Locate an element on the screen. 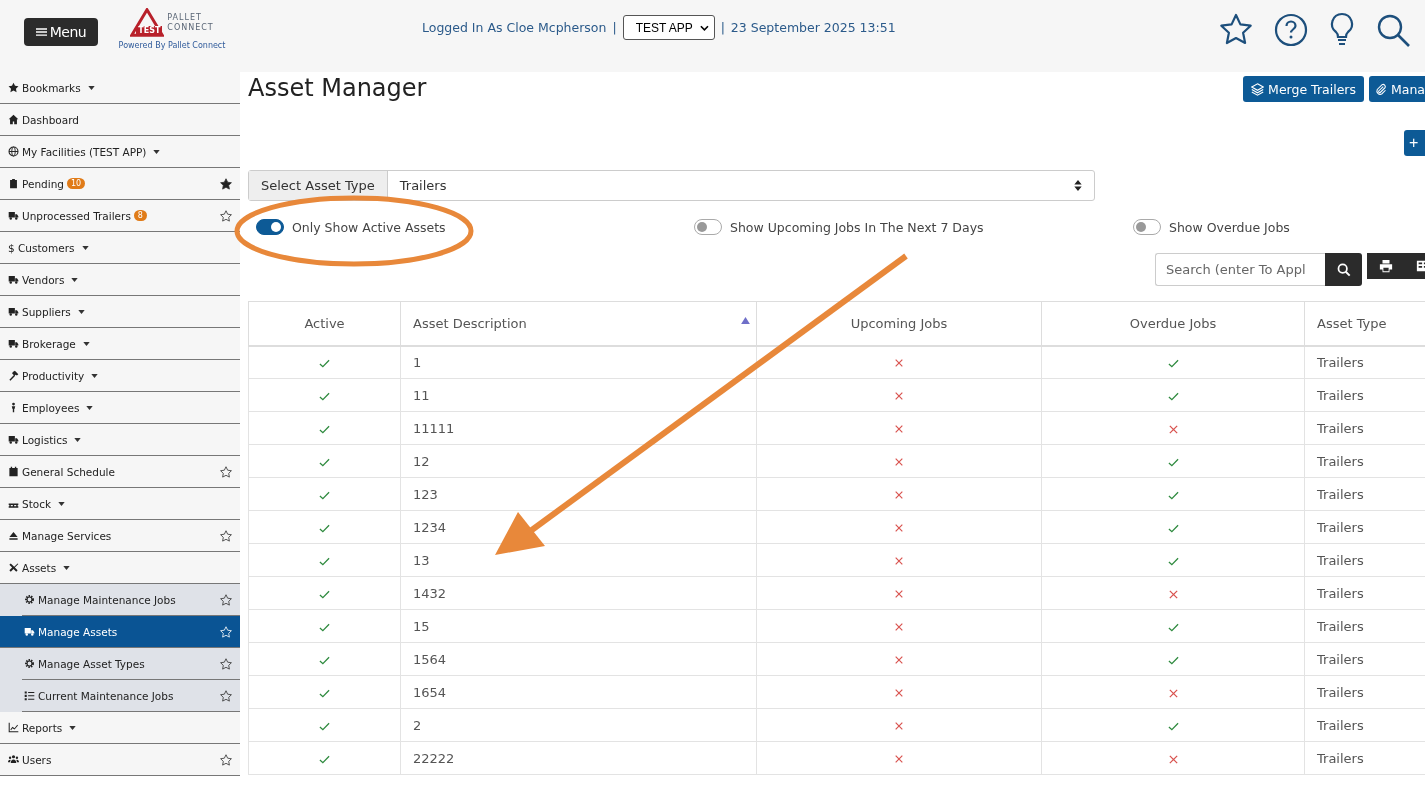  sidebar-label: My Facilities (TEST APP) is located at coordinates (84, 151).